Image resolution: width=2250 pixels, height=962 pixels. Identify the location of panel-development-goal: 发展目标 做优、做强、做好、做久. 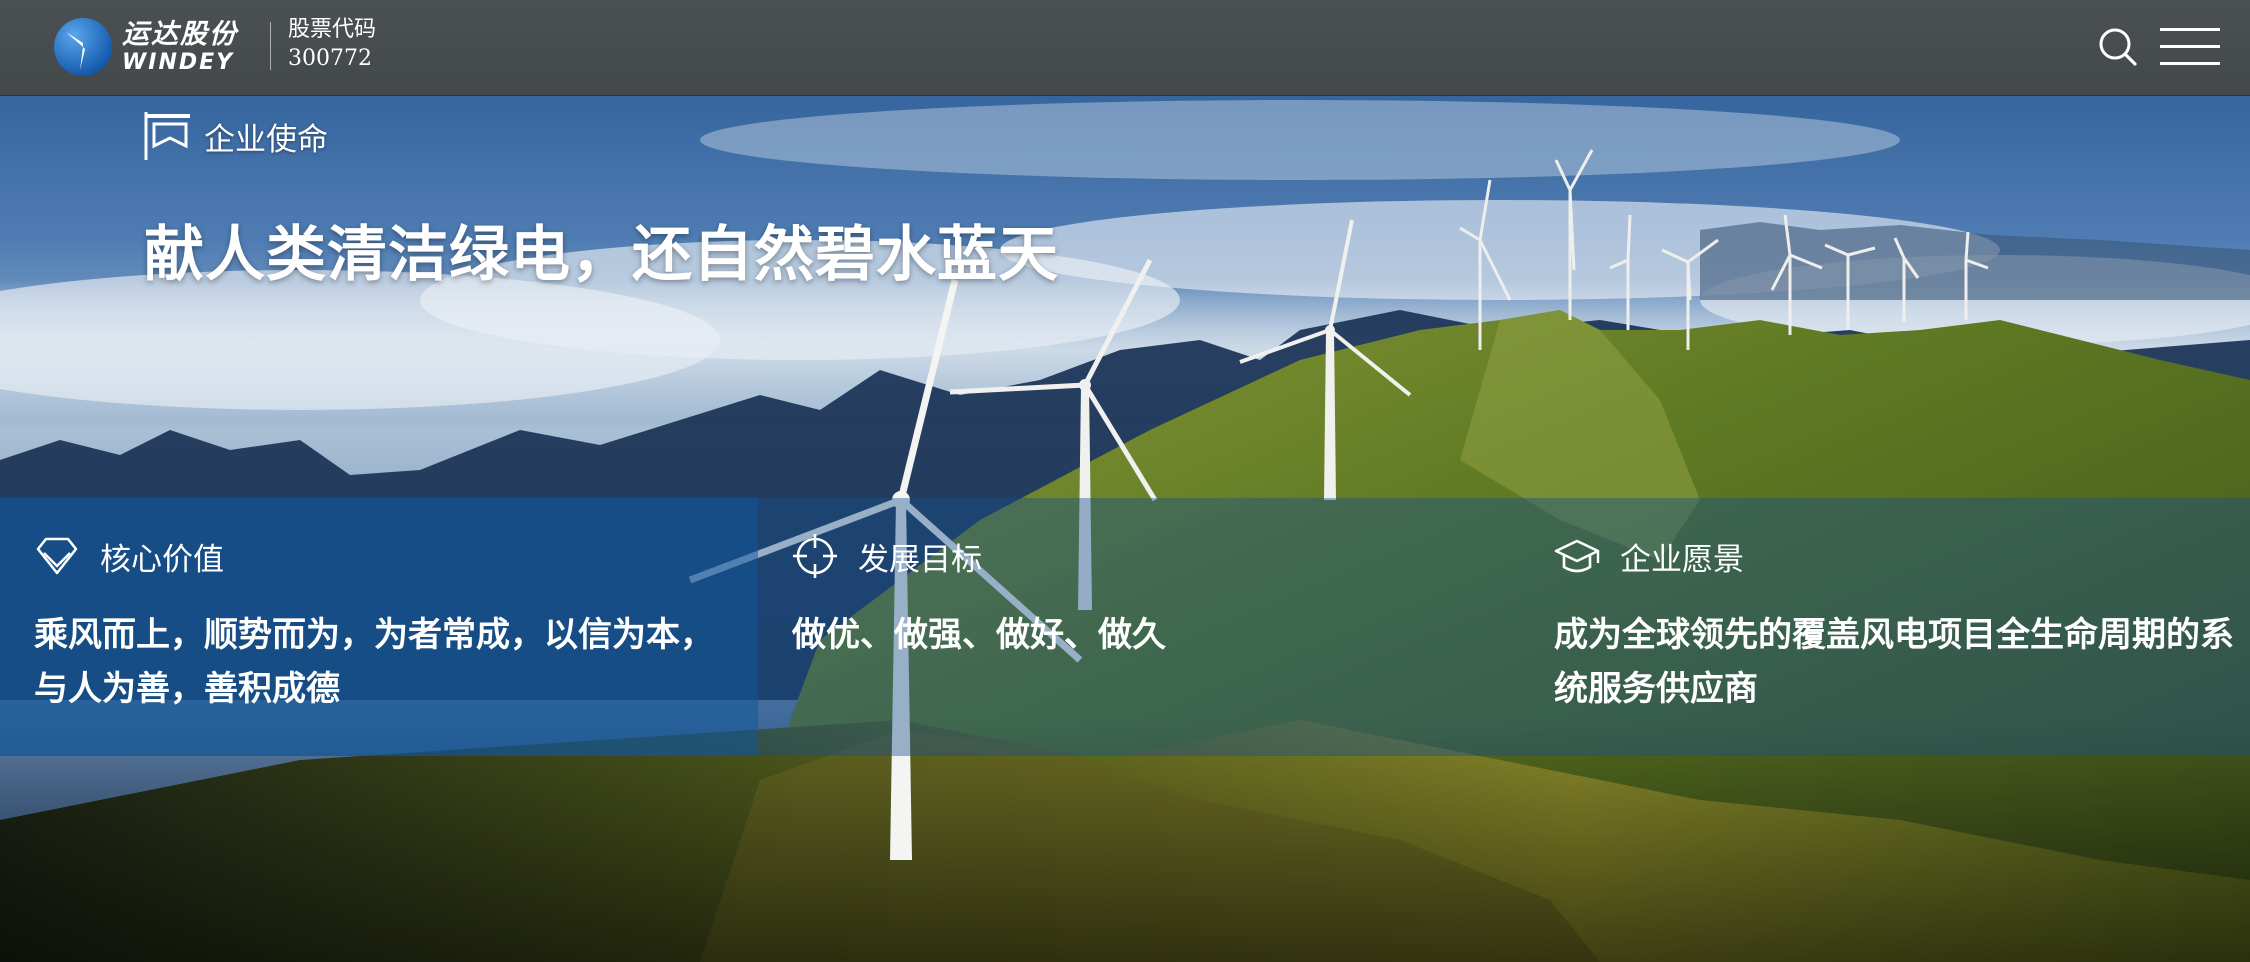
(1139, 627).